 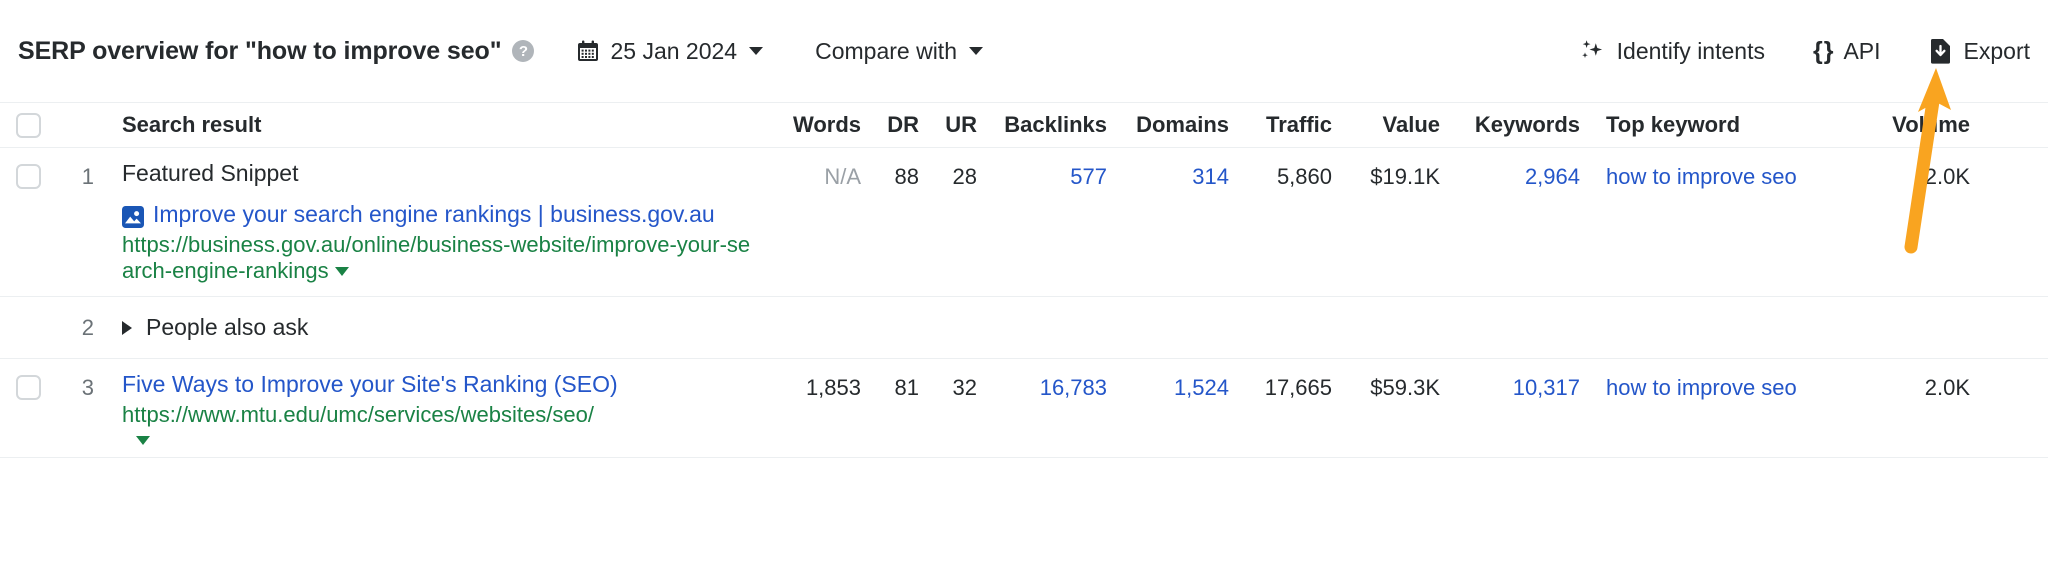 I want to click on expand-triangle-icon, so click(x=127, y=327).